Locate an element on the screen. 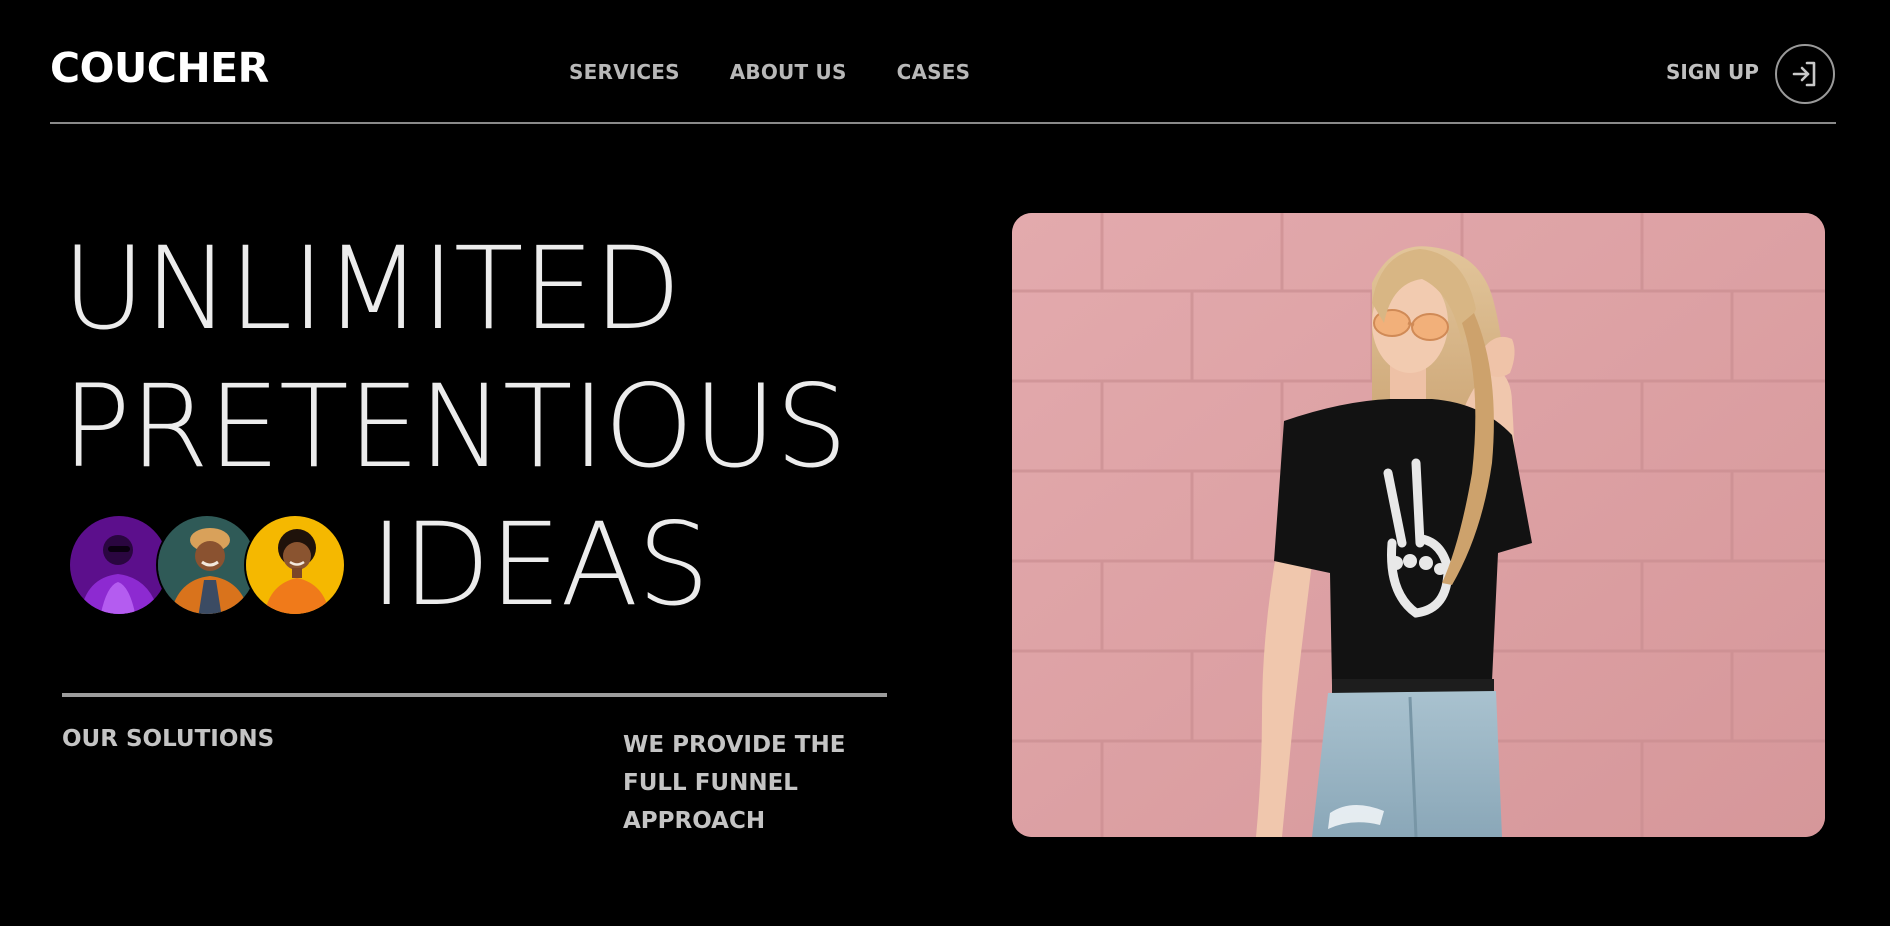  hero-divider is located at coordinates (474, 695).